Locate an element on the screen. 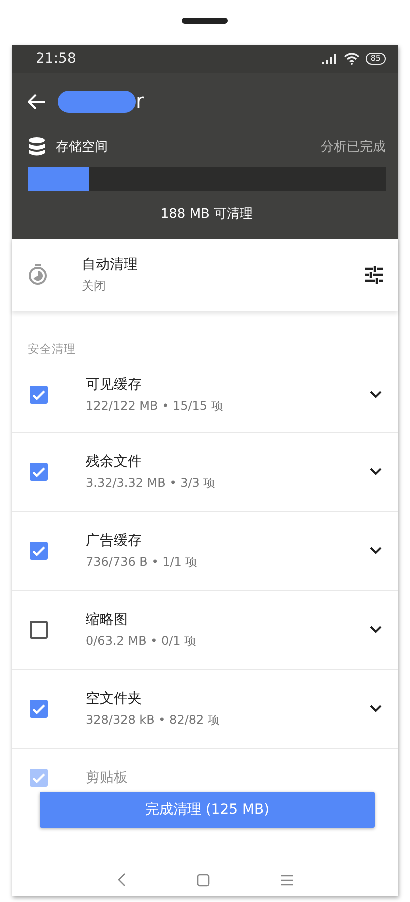 Image resolution: width=410 pixels, height=902 pixels. category-detail: 122/122 MB • 15/15 项 is located at coordinates (155, 406).